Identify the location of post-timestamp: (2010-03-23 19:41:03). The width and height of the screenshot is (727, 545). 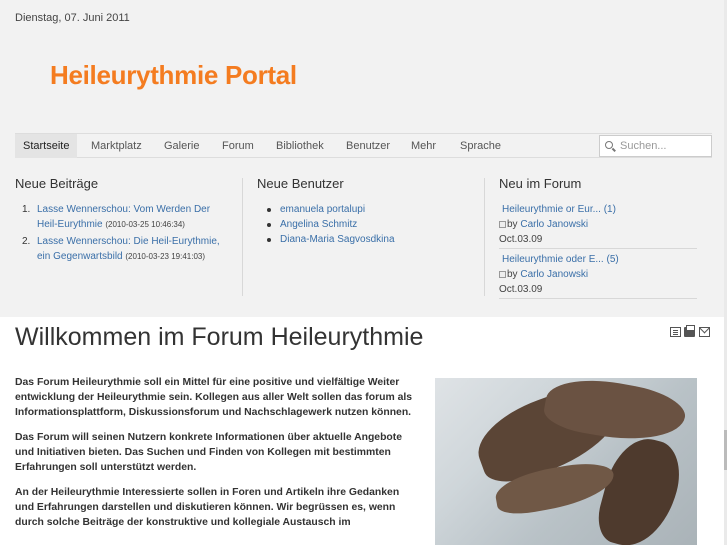
(165, 256).